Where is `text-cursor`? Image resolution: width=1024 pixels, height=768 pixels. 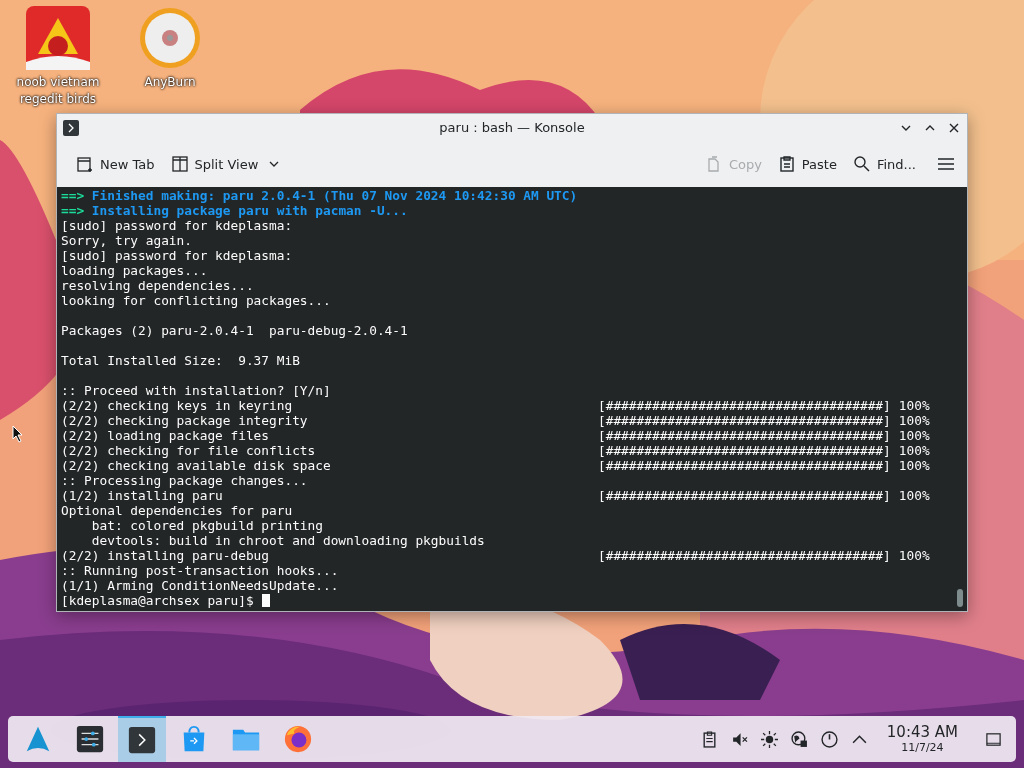 text-cursor is located at coordinates (265, 600).